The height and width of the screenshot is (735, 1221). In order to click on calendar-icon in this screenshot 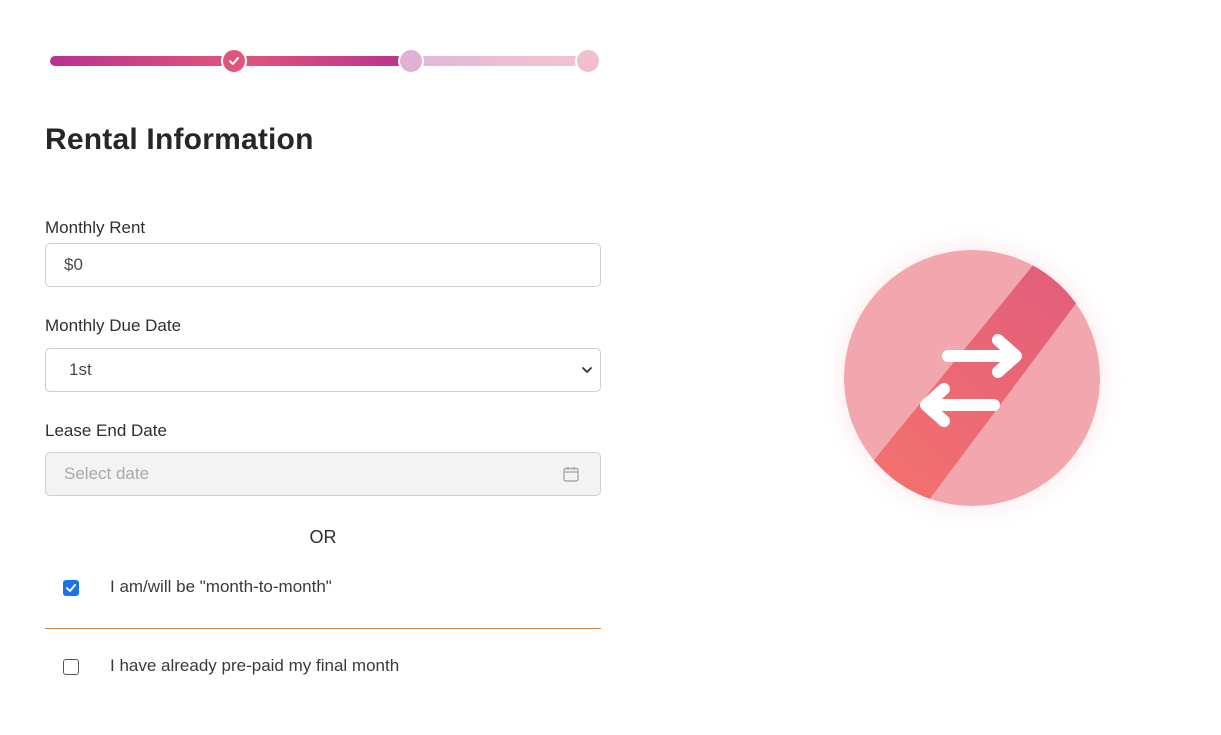, I will do `click(571, 474)`.